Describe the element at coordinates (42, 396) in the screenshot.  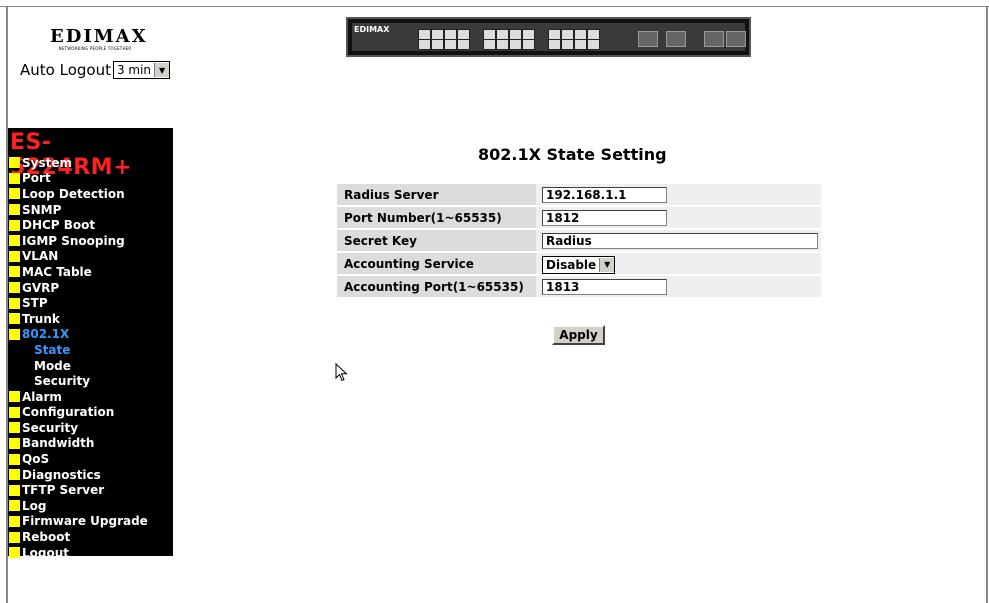
I see `sidebar-item-label: Alarm` at that location.